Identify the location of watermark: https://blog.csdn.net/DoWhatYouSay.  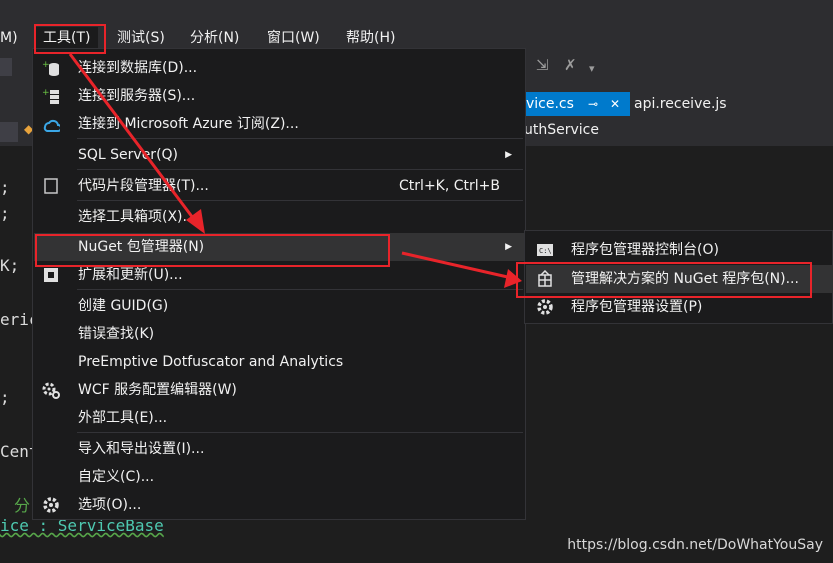
(695, 545).